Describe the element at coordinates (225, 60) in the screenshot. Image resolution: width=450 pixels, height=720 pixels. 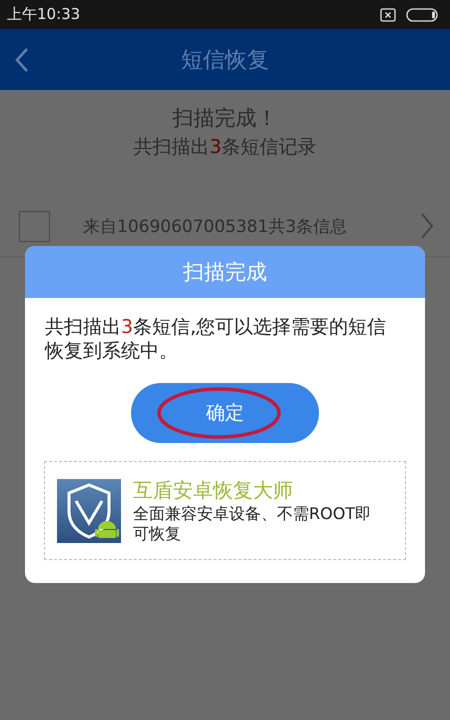
I see `screen-title: 短信恢复` at that location.